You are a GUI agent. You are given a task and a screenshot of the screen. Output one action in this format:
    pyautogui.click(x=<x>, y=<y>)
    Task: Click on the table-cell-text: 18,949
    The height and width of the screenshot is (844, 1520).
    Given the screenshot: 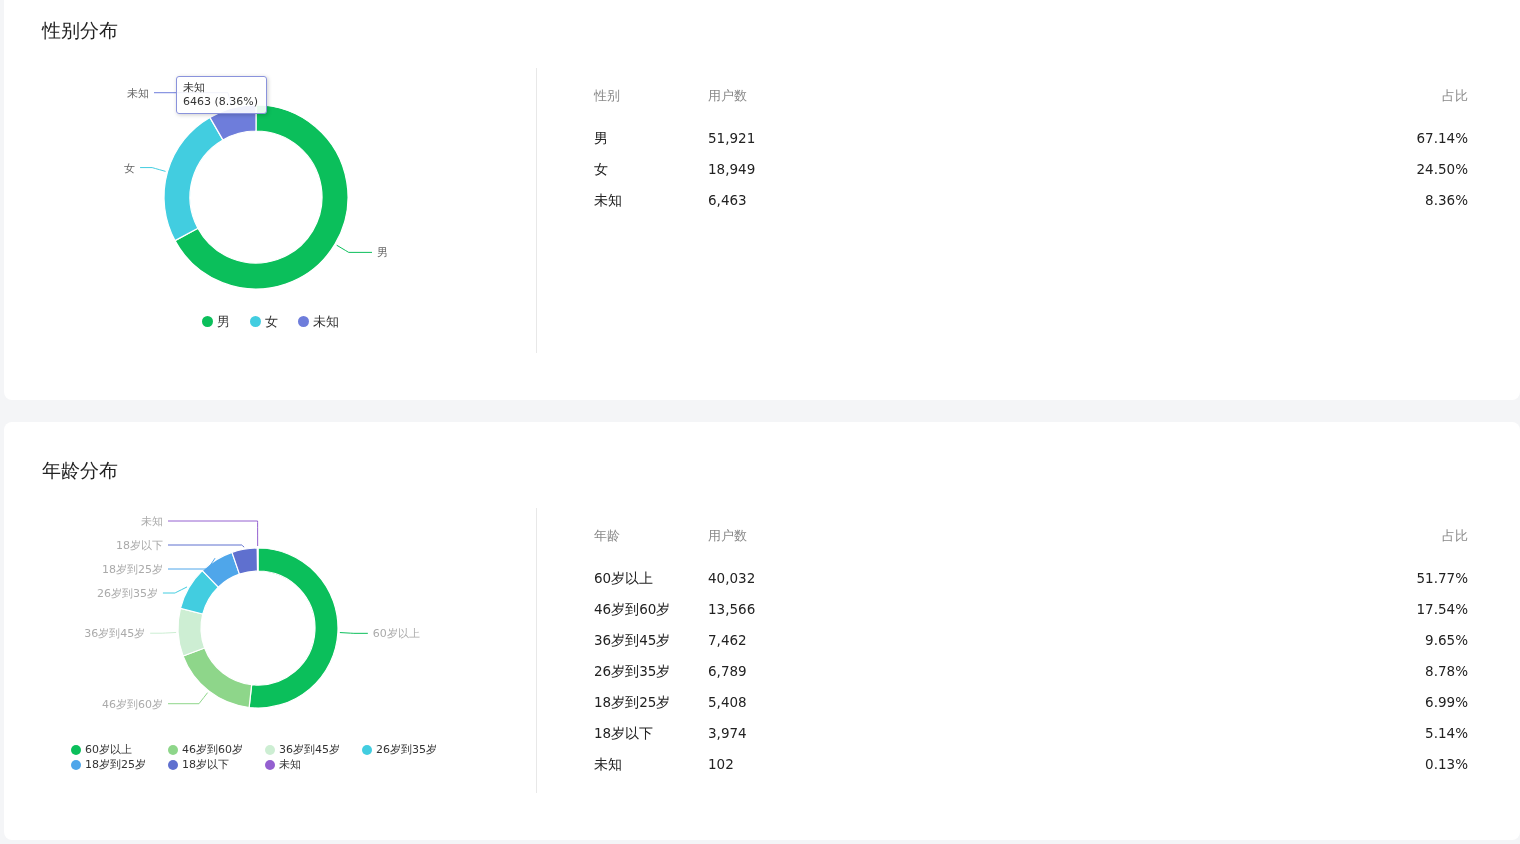 What is the action you would take?
    pyautogui.click(x=732, y=169)
    